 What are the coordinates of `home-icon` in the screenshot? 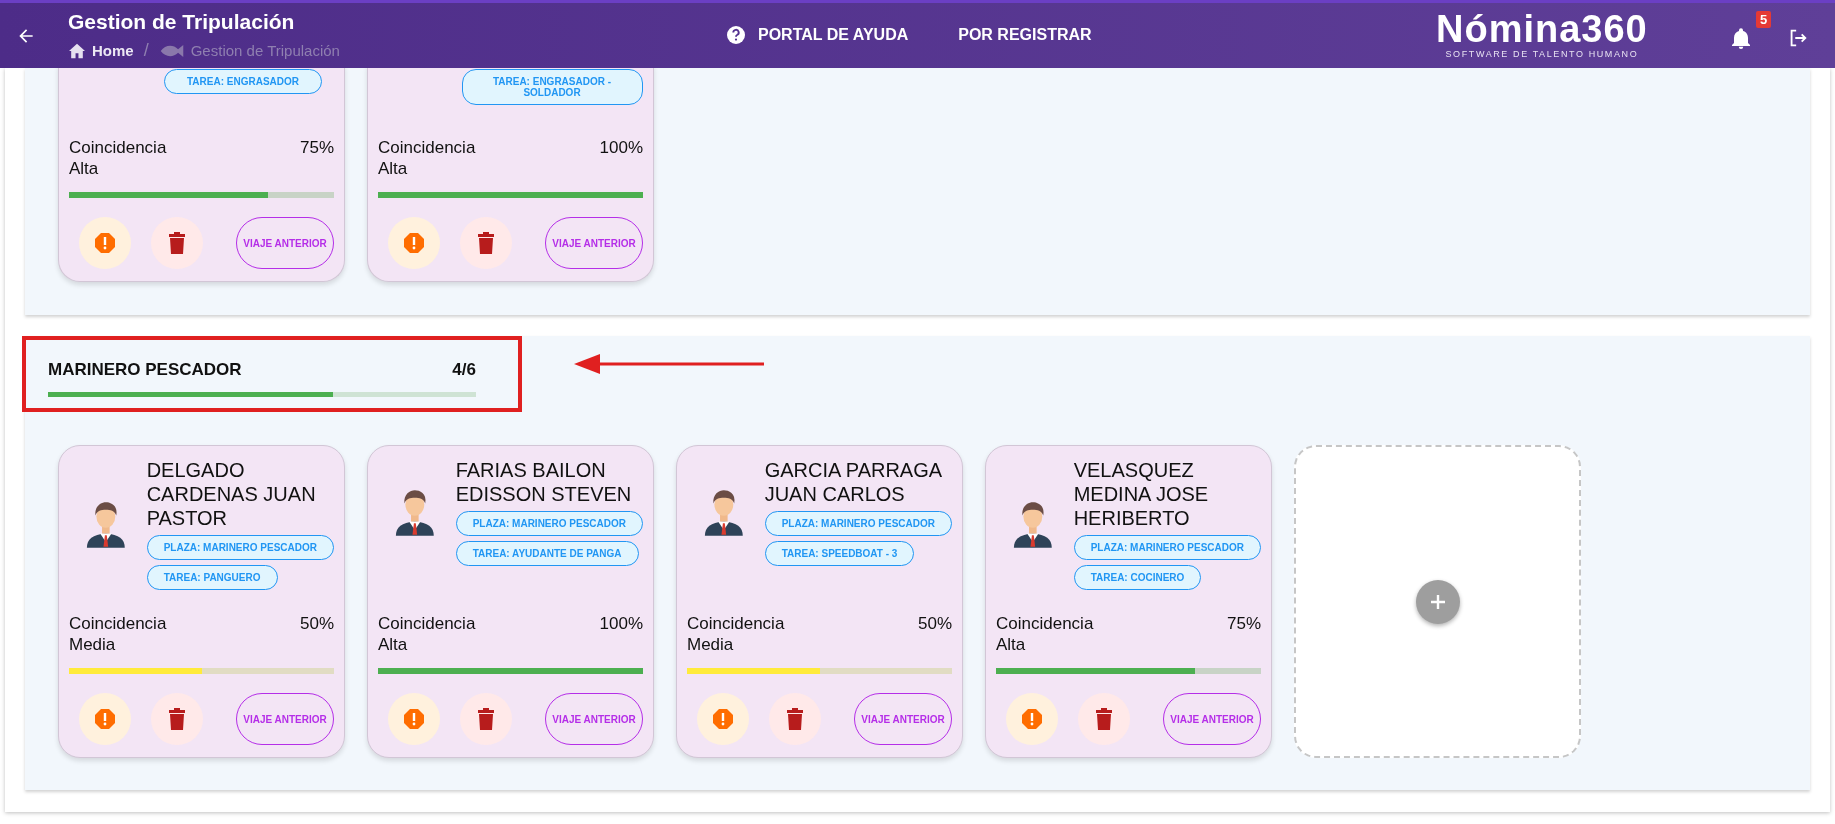 It's located at (77, 50).